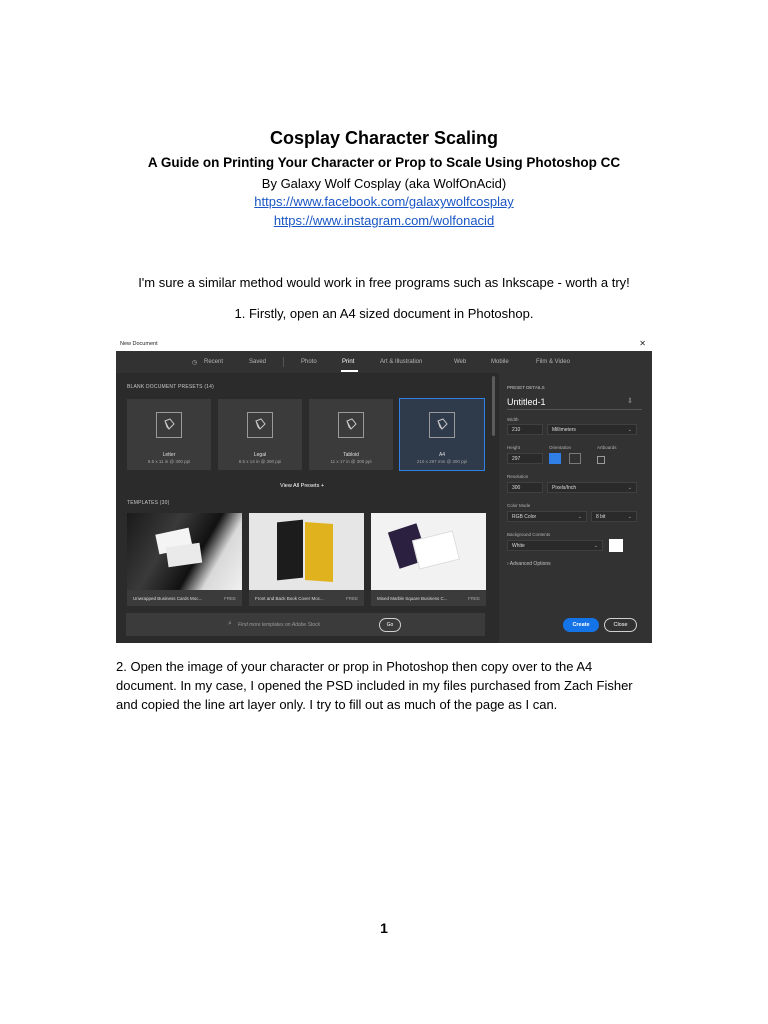  Describe the element at coordinates (616, 545) in the screenshot. I see `background-color-swatch` at that location.